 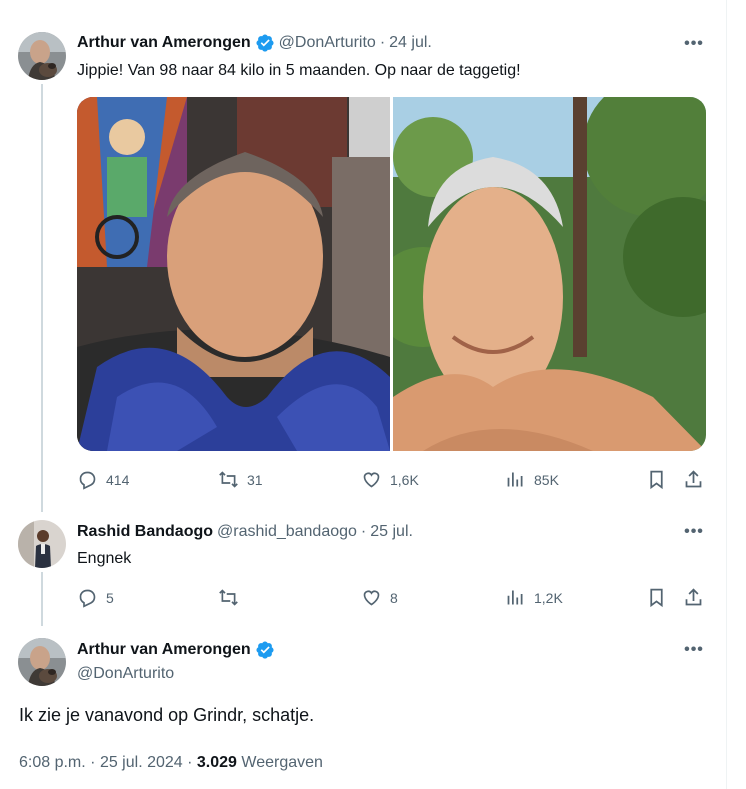 I want to click on avatar-rashid, so click(x=42, y=544).